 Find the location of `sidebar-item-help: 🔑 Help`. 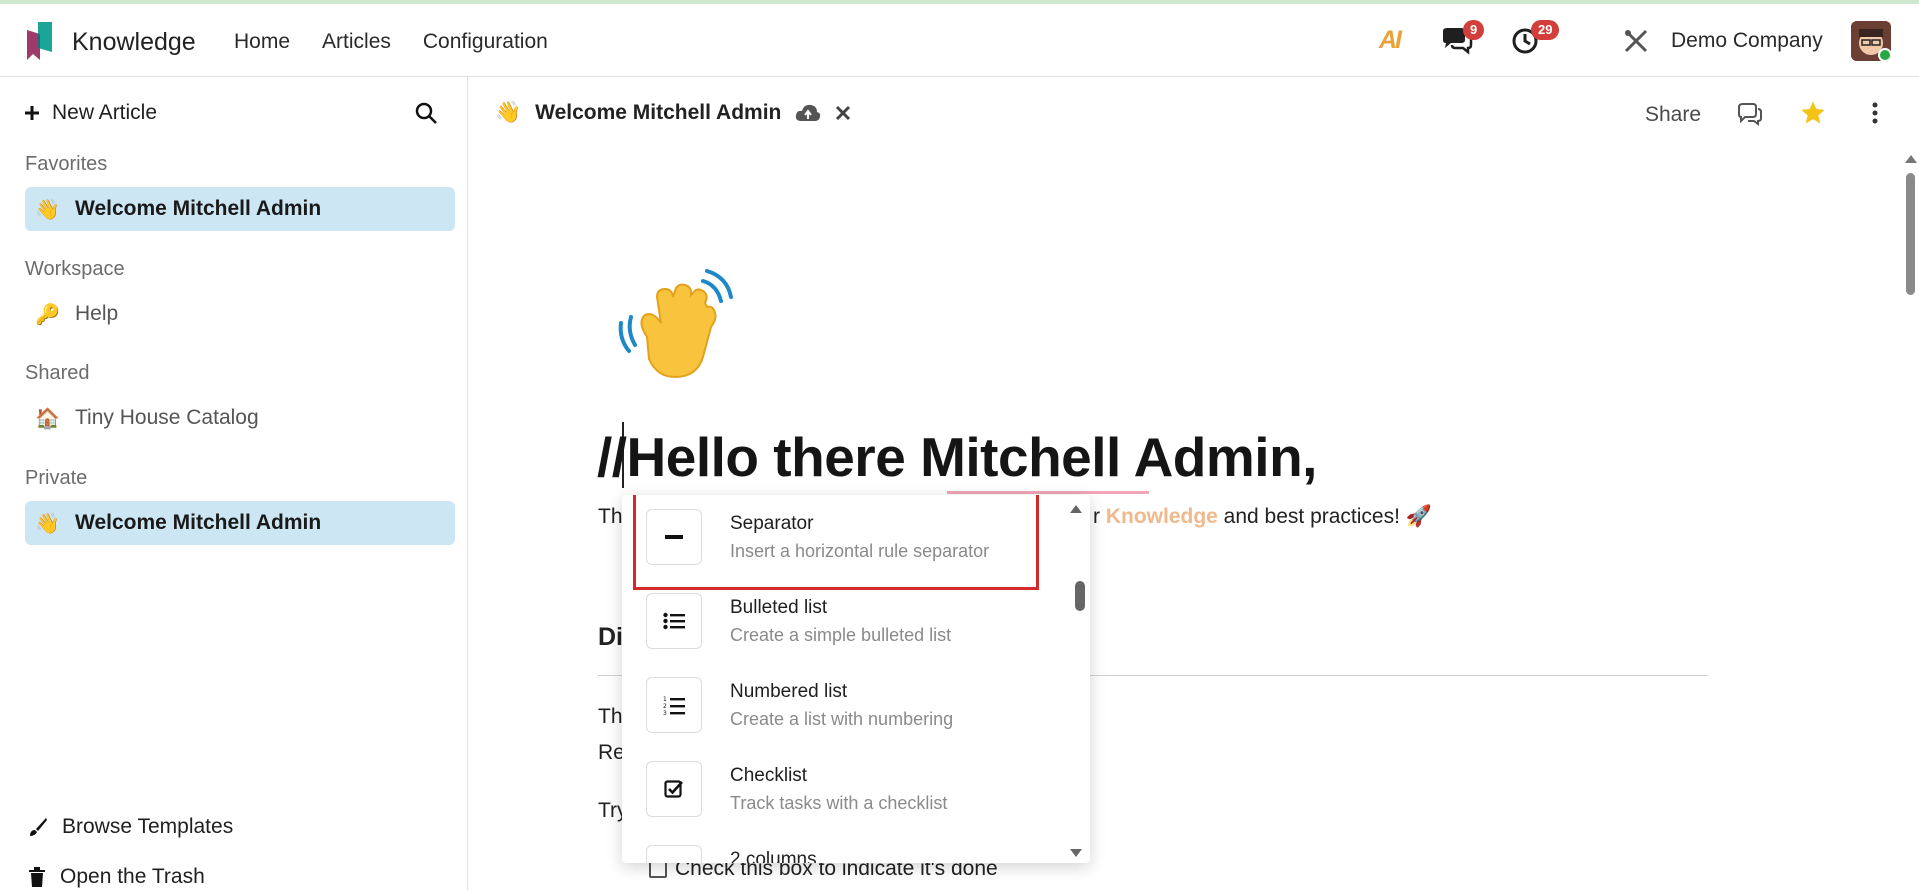

sidebar-item-help: 🔑 Help is located at coordinates (240, 314).